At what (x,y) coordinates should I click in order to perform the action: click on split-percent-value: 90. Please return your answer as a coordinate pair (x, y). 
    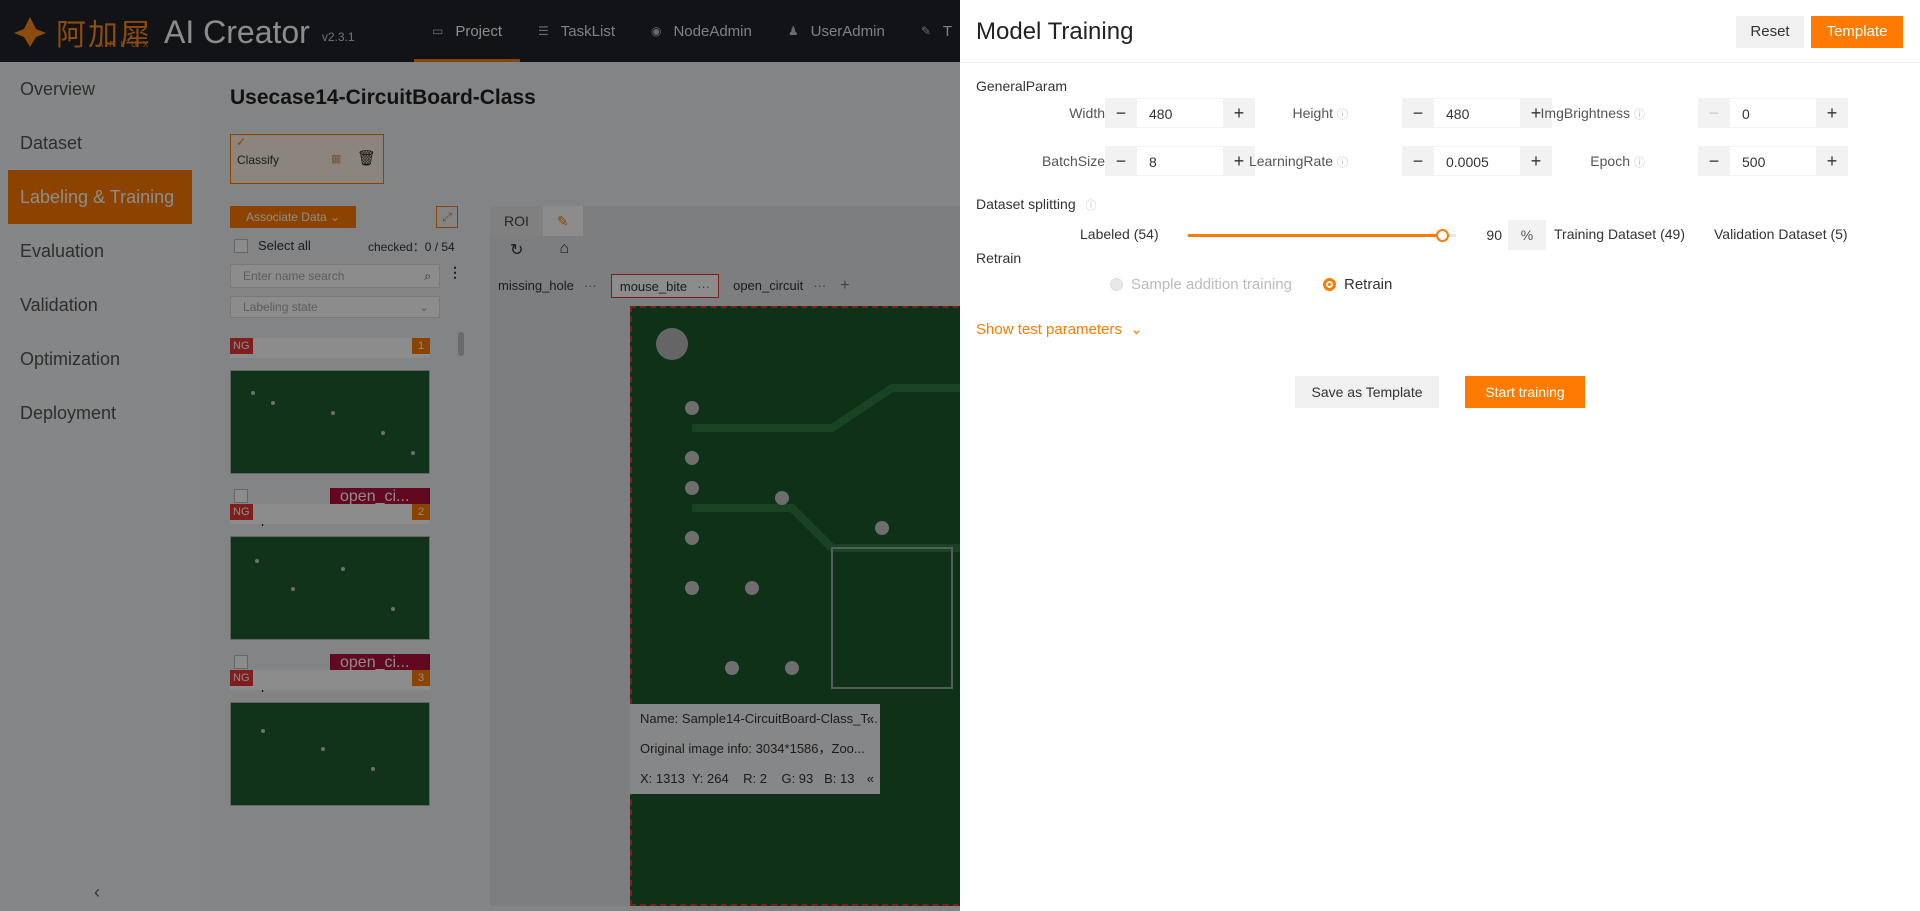
    Looking at the image, I should click on (1482, 235).